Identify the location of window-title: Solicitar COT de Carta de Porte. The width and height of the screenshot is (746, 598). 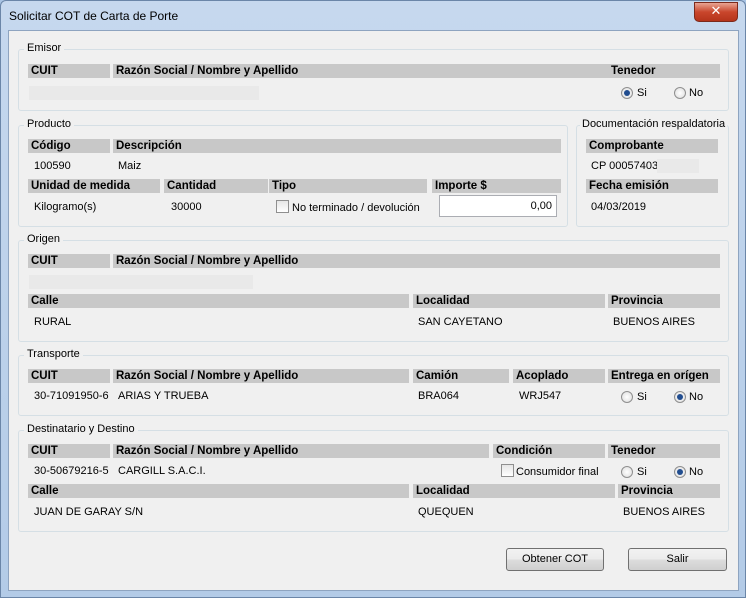
(94, 16).